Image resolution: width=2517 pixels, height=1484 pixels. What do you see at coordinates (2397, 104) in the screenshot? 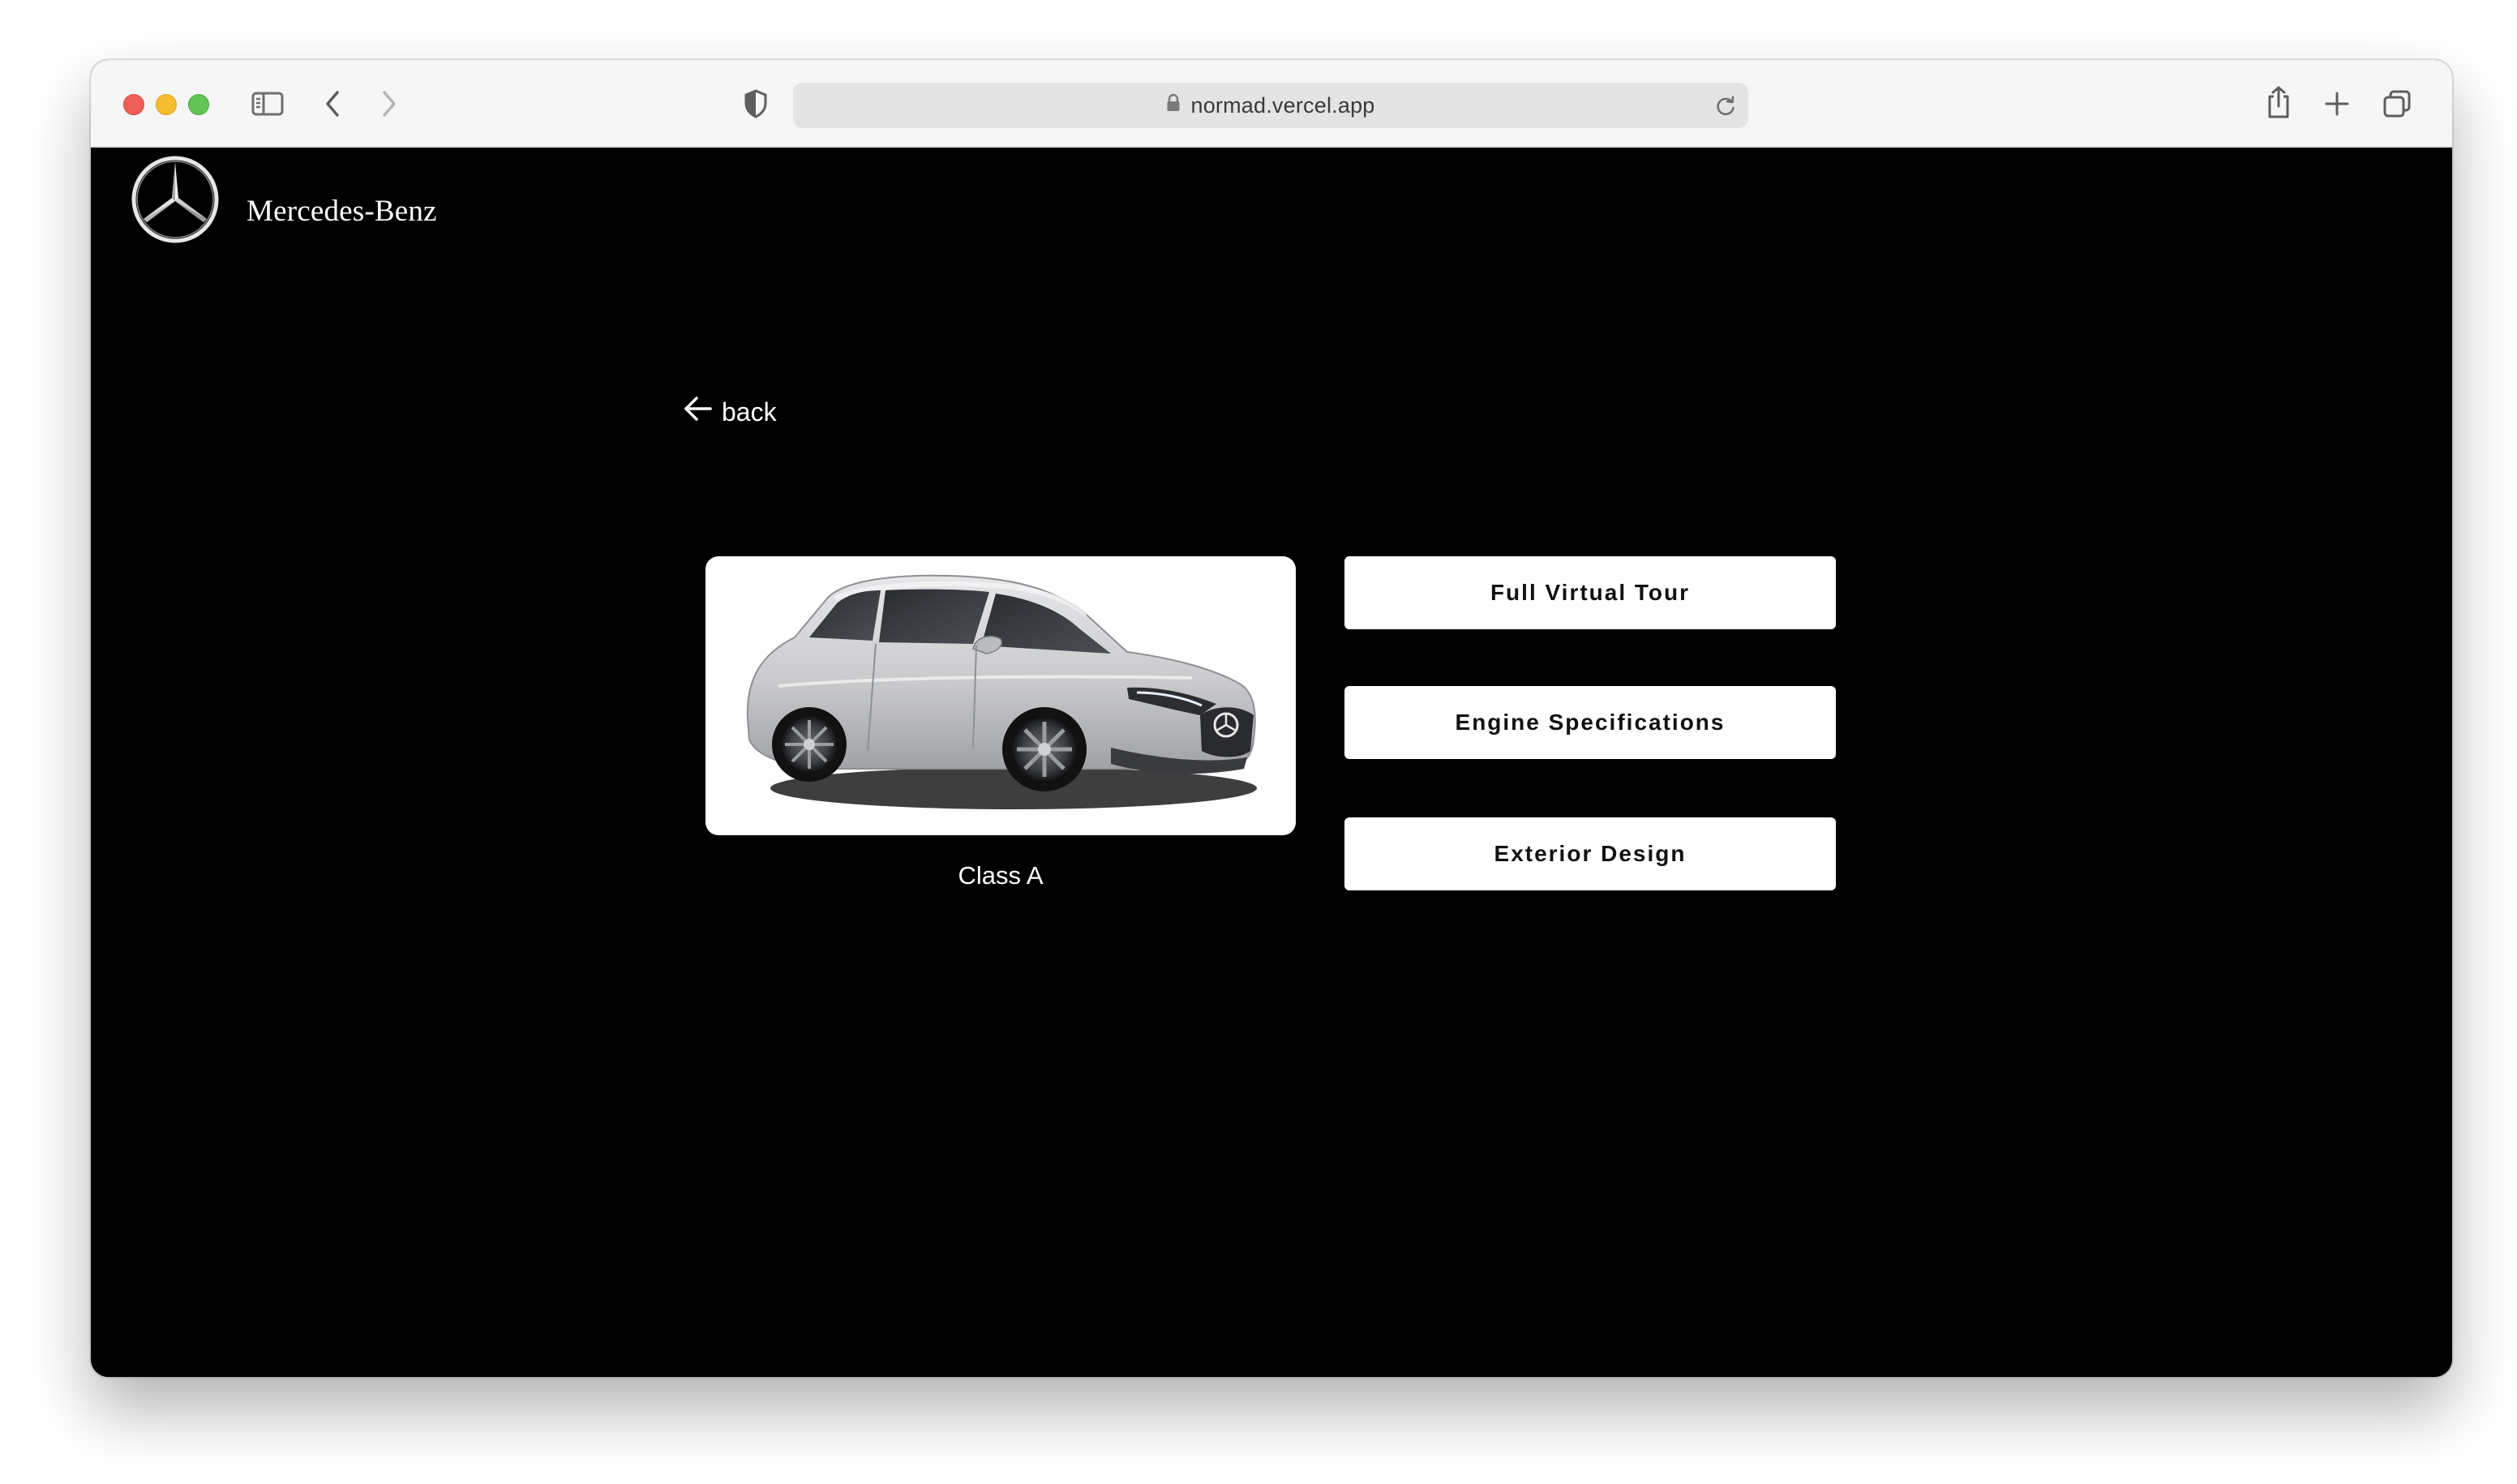
I see `tab-overview-icon` at bounding box center [2397, 104].